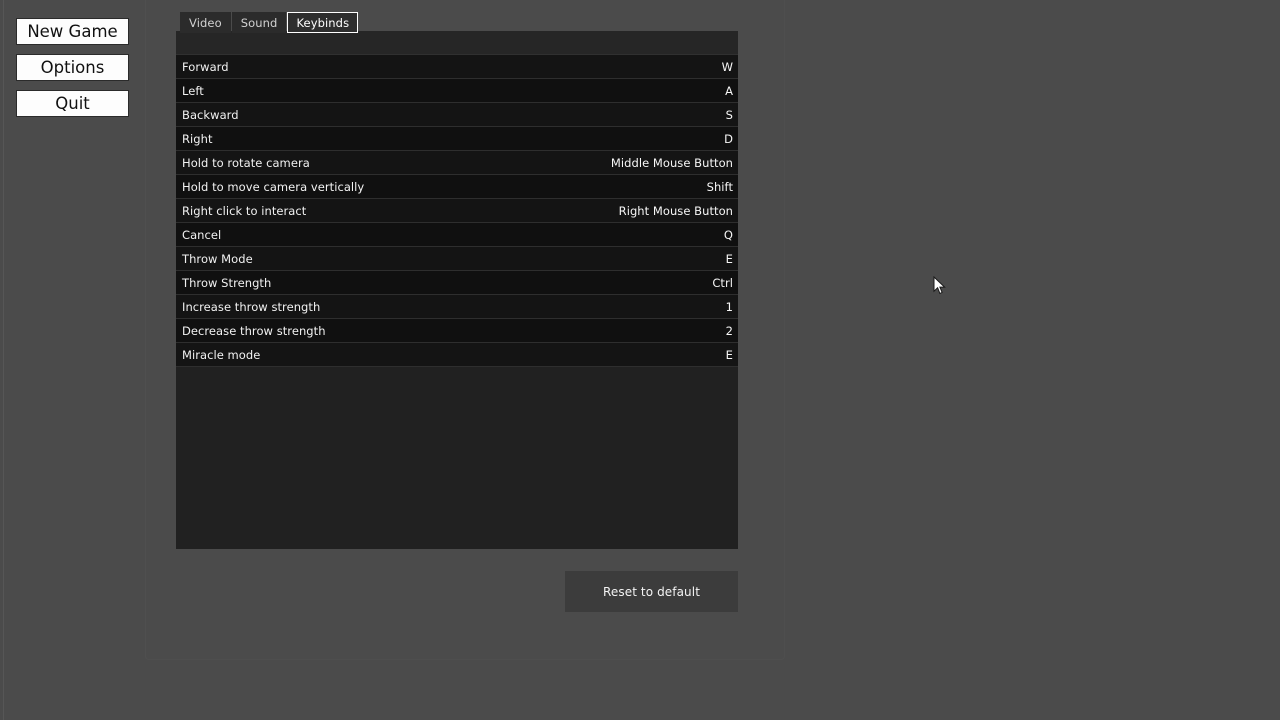 Image resolution: width=1280 pixels, height=720 pixels. What do you see at coordinates (72, 103) in the screenshot?
I see `quit-button: Quit` at bounding box center [72, 103].